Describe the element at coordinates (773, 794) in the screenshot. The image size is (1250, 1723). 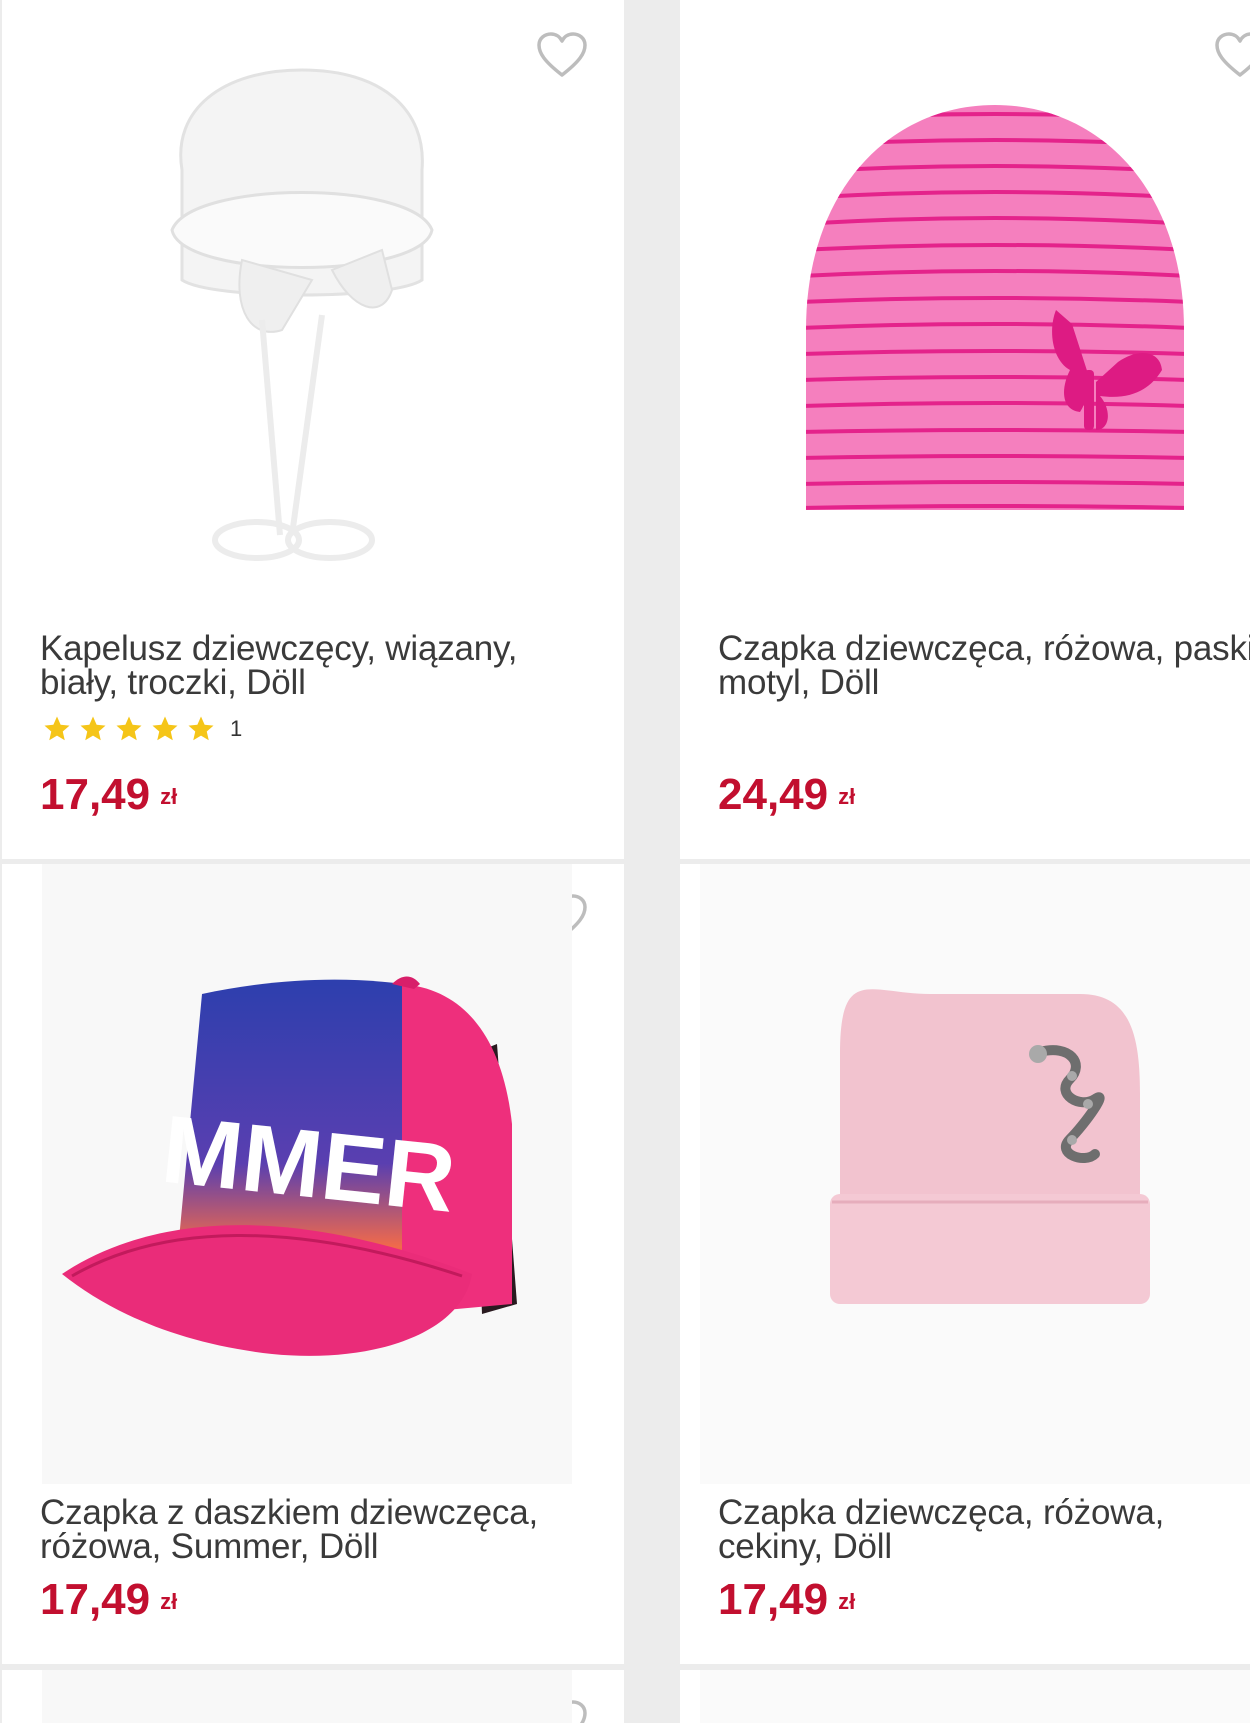
I see `price-value: 24,49` at that location.